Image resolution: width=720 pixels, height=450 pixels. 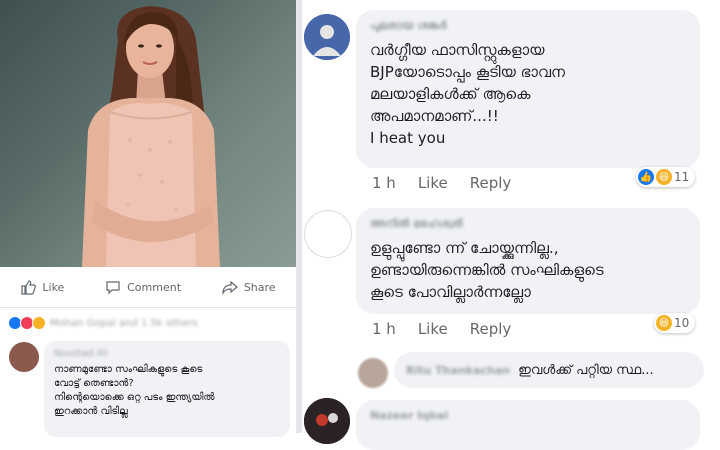 I want to click on comment-button: Comment, so click(x=143, y=287).